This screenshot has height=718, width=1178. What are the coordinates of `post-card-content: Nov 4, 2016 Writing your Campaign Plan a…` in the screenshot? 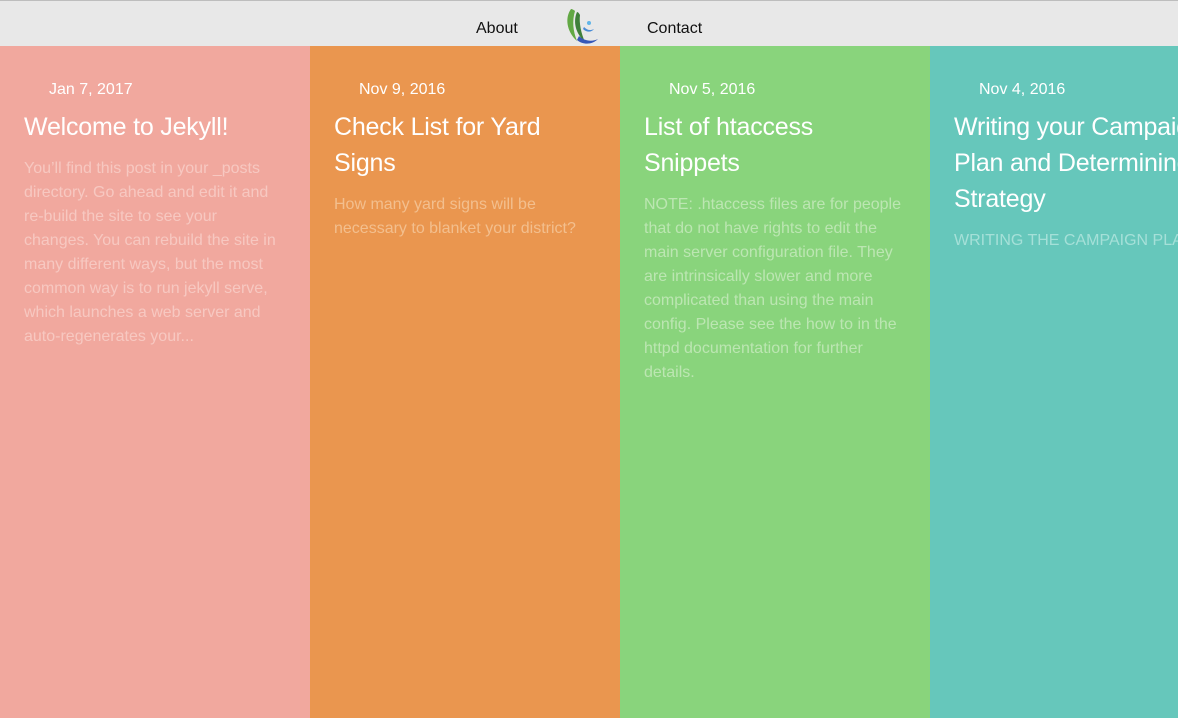 It's located at (1066, 166).